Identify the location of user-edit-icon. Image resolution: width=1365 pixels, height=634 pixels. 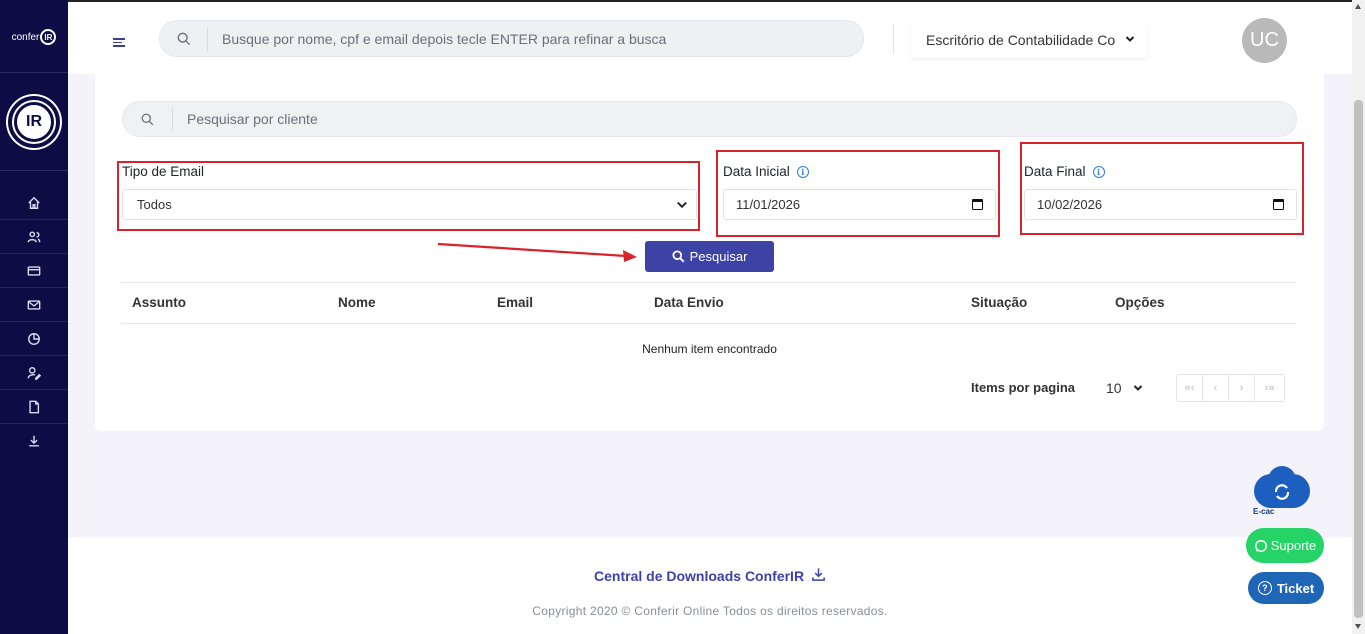
(34, 373).